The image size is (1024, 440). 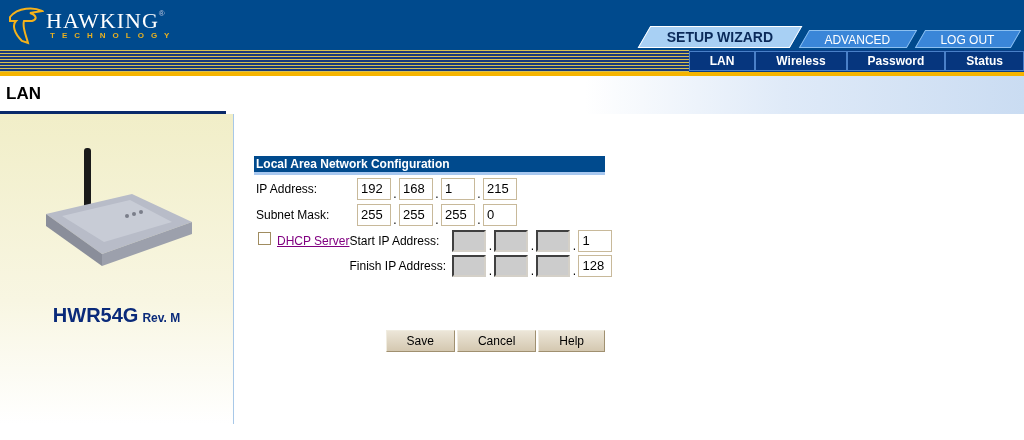 What do you see at coordinates (984, 61) in the screenshot?
I see `subnav-link: Status` at bounding box center [984, 61].